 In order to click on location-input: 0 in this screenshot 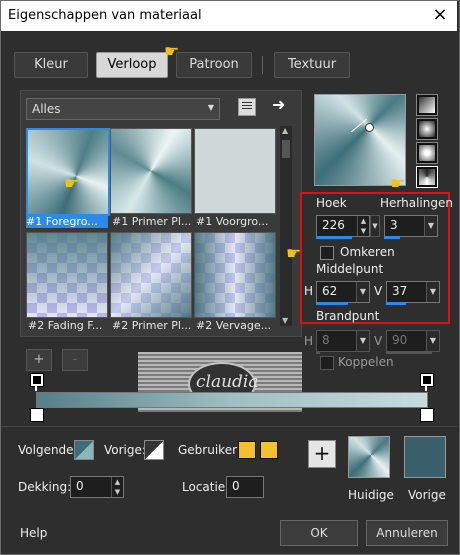, I will do `click(245, 487)`.